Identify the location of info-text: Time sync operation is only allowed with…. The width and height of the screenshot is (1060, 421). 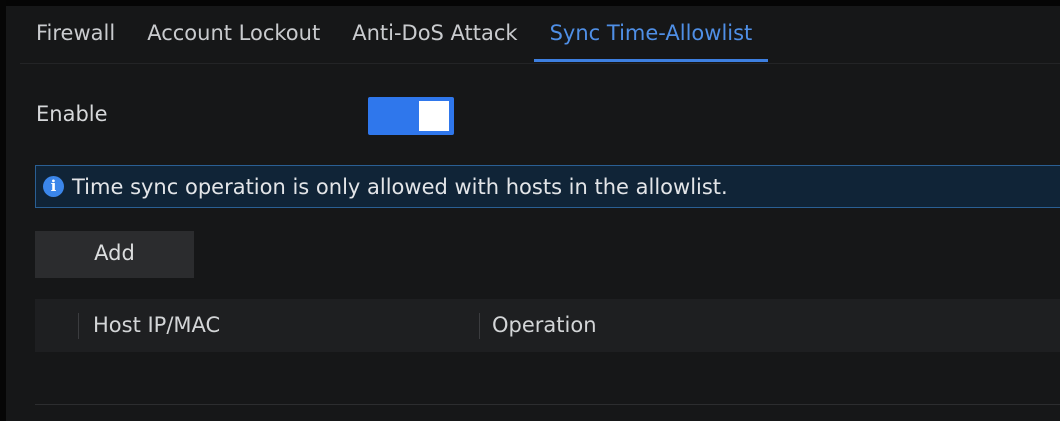
(400, 186).